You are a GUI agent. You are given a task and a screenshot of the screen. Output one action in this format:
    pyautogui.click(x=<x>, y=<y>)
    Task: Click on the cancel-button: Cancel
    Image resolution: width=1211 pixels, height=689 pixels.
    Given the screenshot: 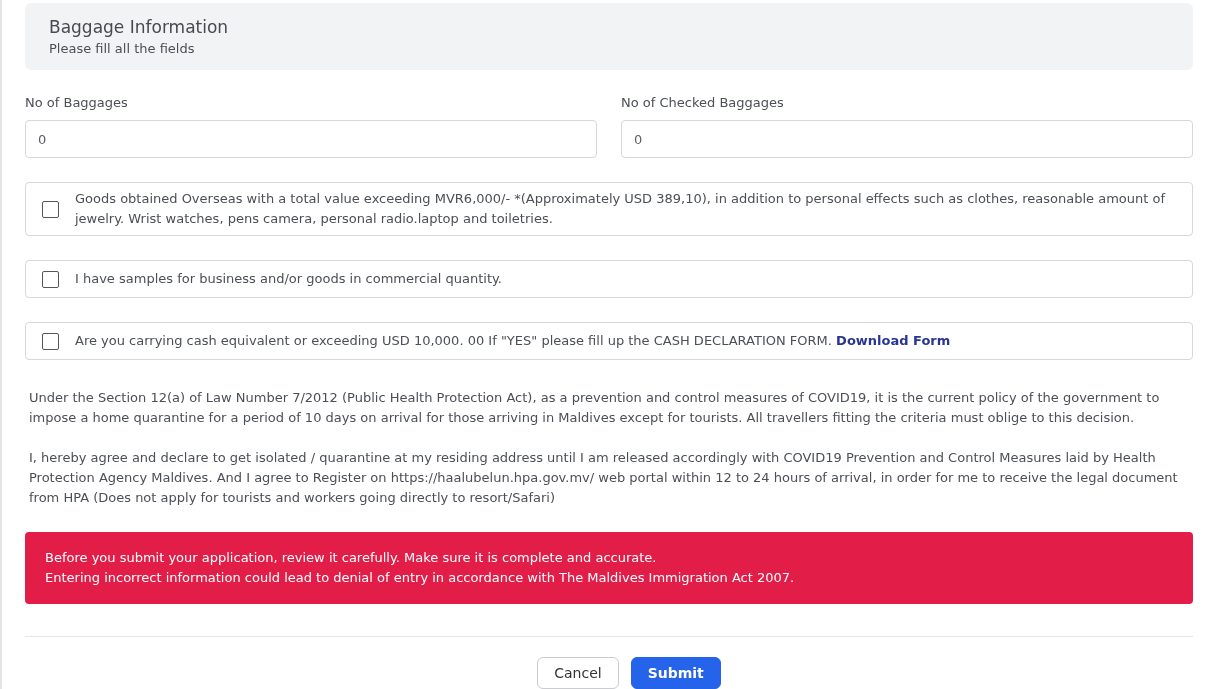 What is the action you would take?
    pyautogui.click(x=578, y=673)
    